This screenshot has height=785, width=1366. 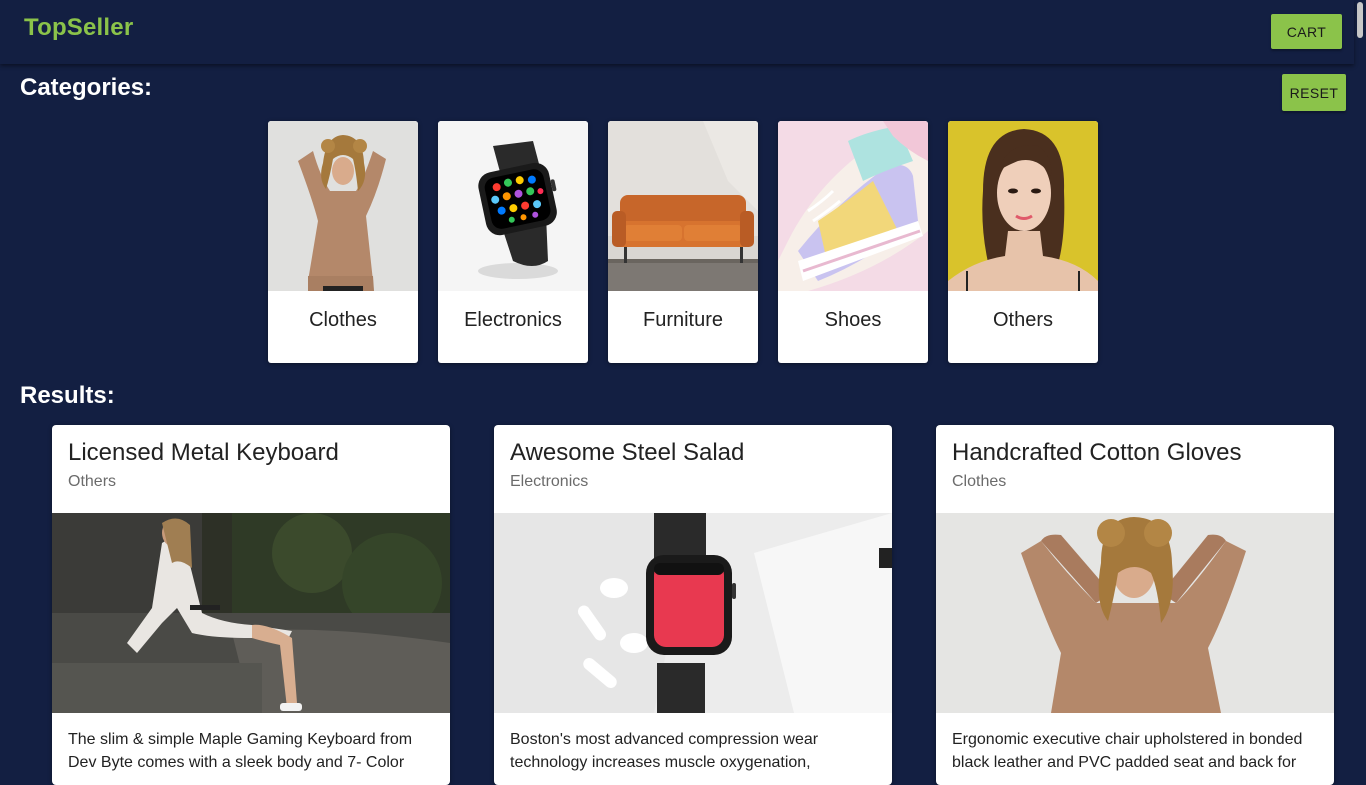 I want to click on categories-heading: Categories:, so click(x=86, y=87).